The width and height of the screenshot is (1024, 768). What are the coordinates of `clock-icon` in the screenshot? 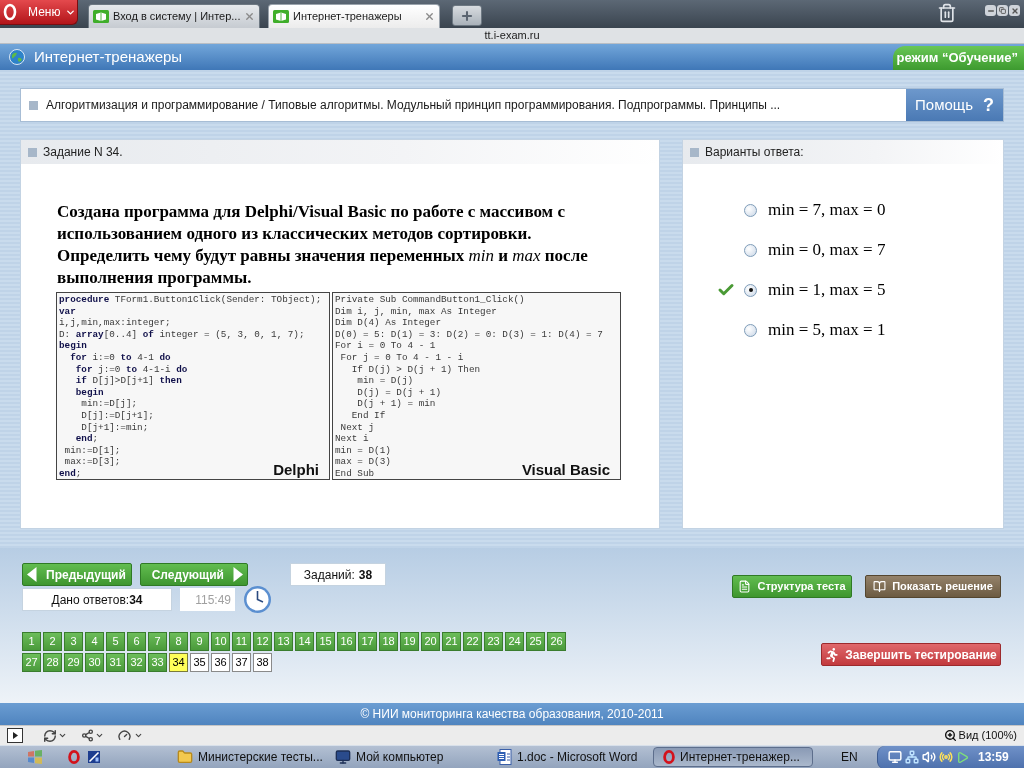 It's located at (257, 599).